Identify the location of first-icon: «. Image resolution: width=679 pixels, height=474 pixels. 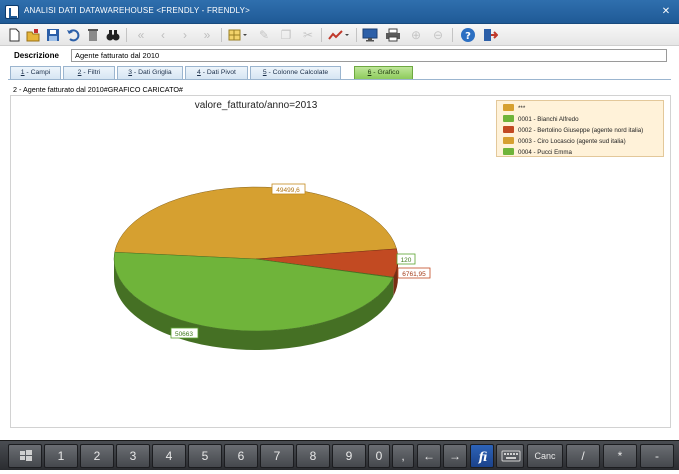
(141, 35).